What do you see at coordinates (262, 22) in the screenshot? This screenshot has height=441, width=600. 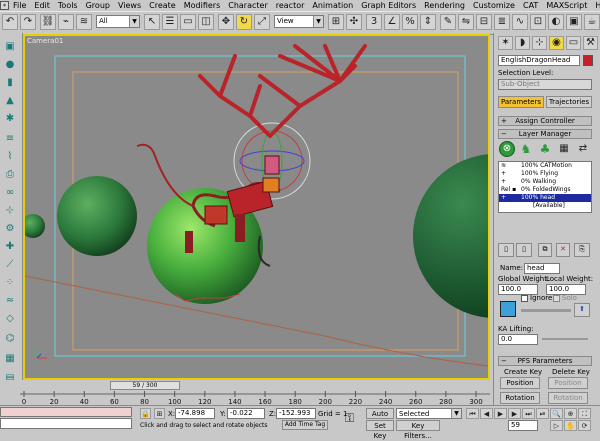 I see `select-and-scale-icon: ⤢` at bounding box center [262, 22].